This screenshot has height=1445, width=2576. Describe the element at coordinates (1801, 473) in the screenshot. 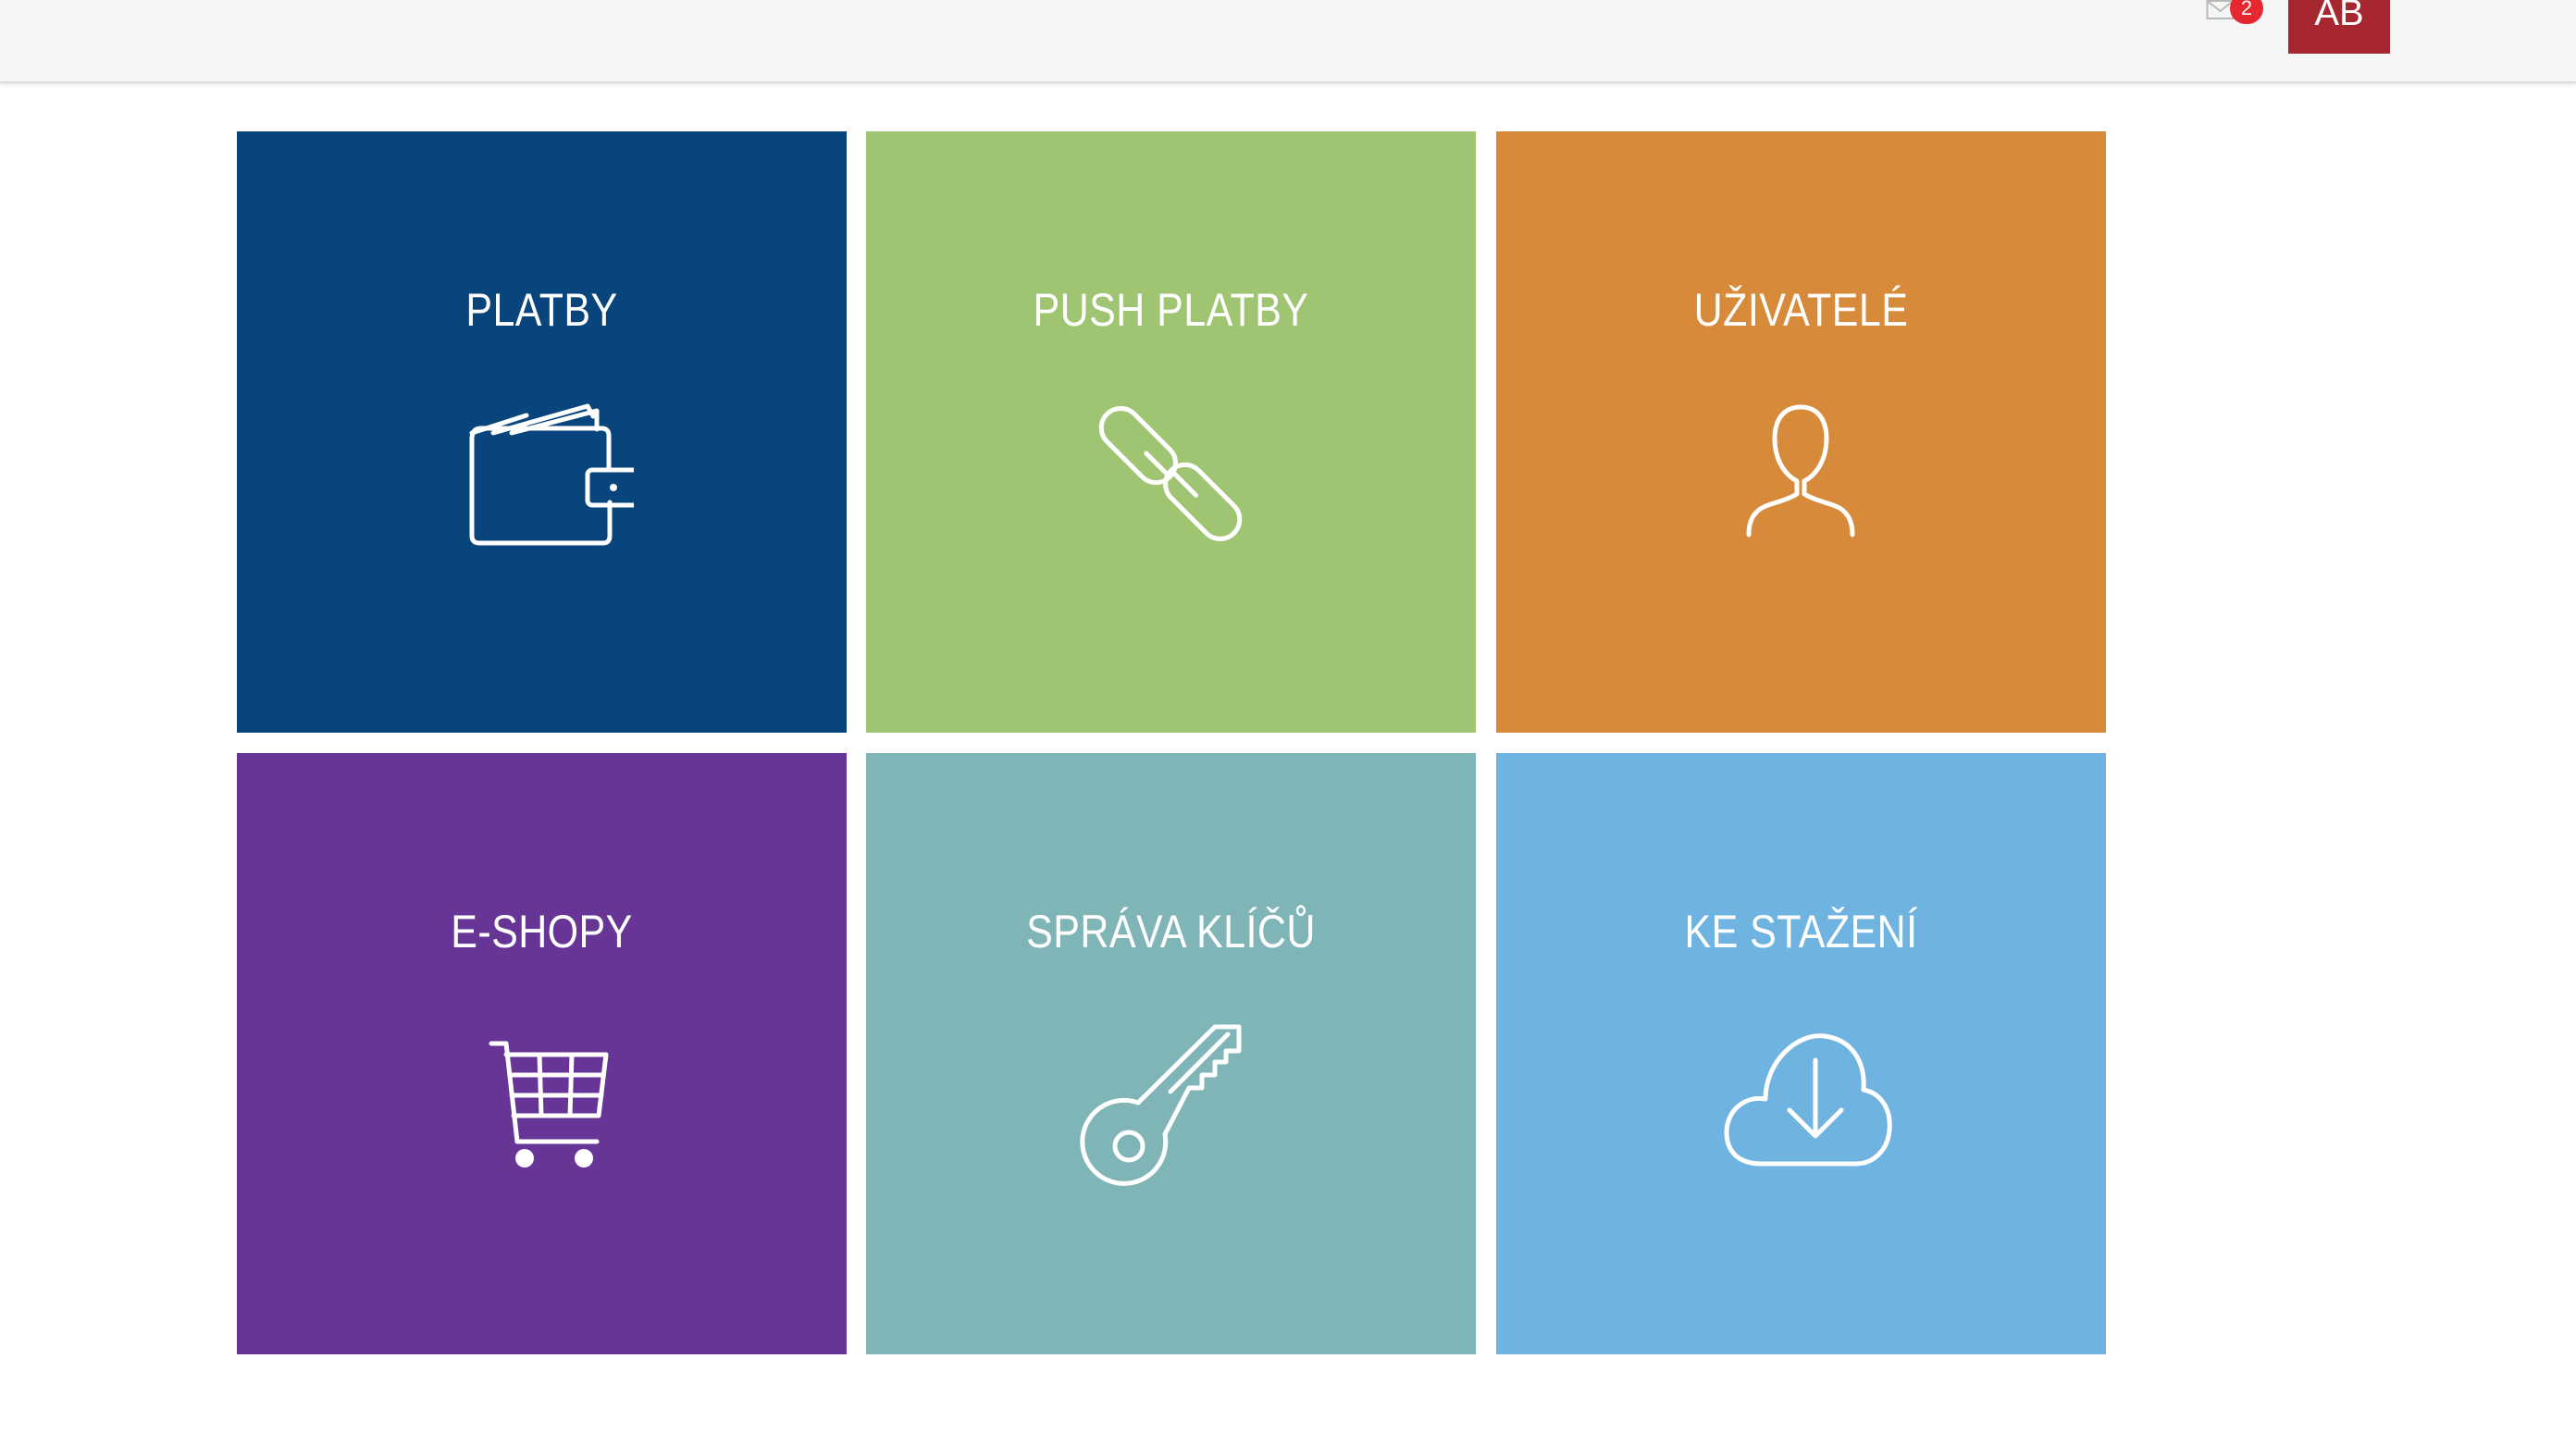

I see `user-icon` at that location.